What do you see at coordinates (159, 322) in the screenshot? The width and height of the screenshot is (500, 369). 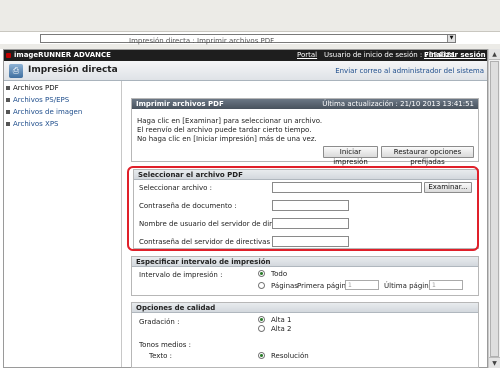 I see `gradation-label: Gradación :` at bounding box center [159, 322].